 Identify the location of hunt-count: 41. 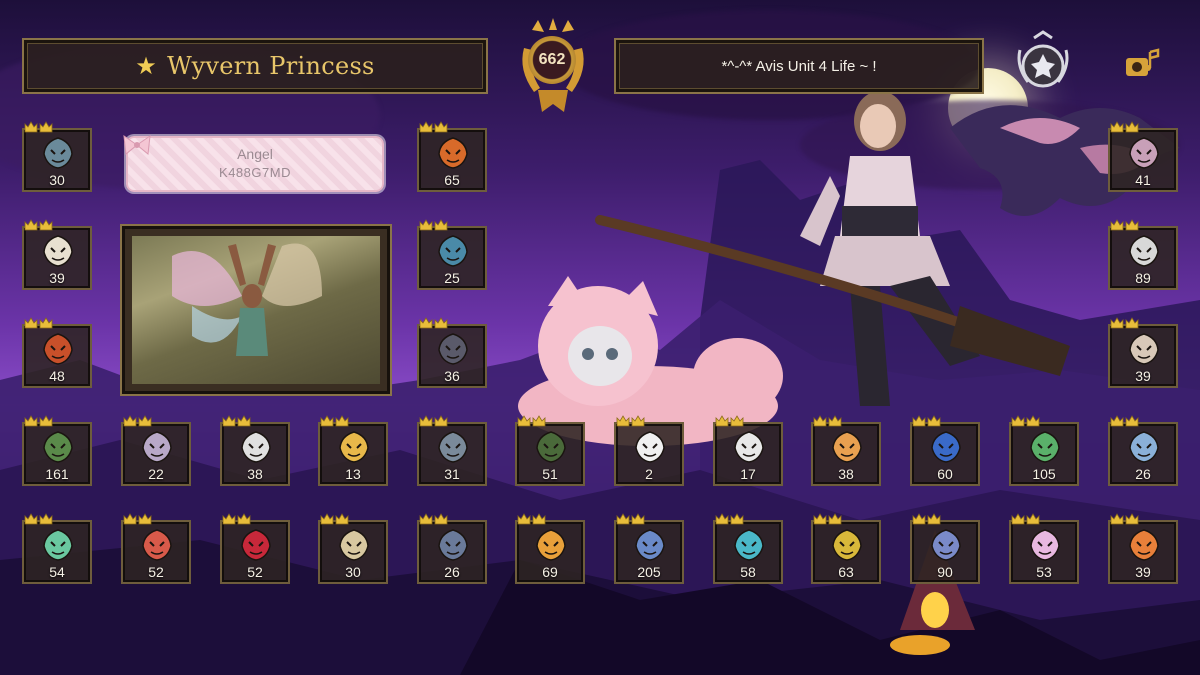
(1143, 180).